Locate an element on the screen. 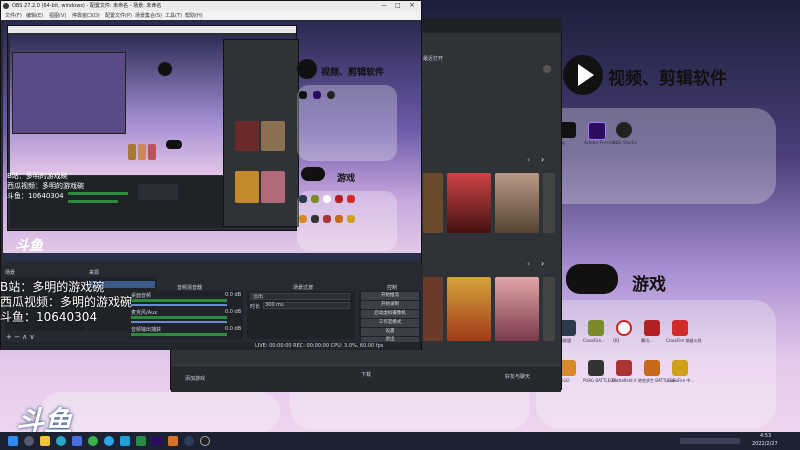  maximize-button: □ is located at coordinates (398, 5).